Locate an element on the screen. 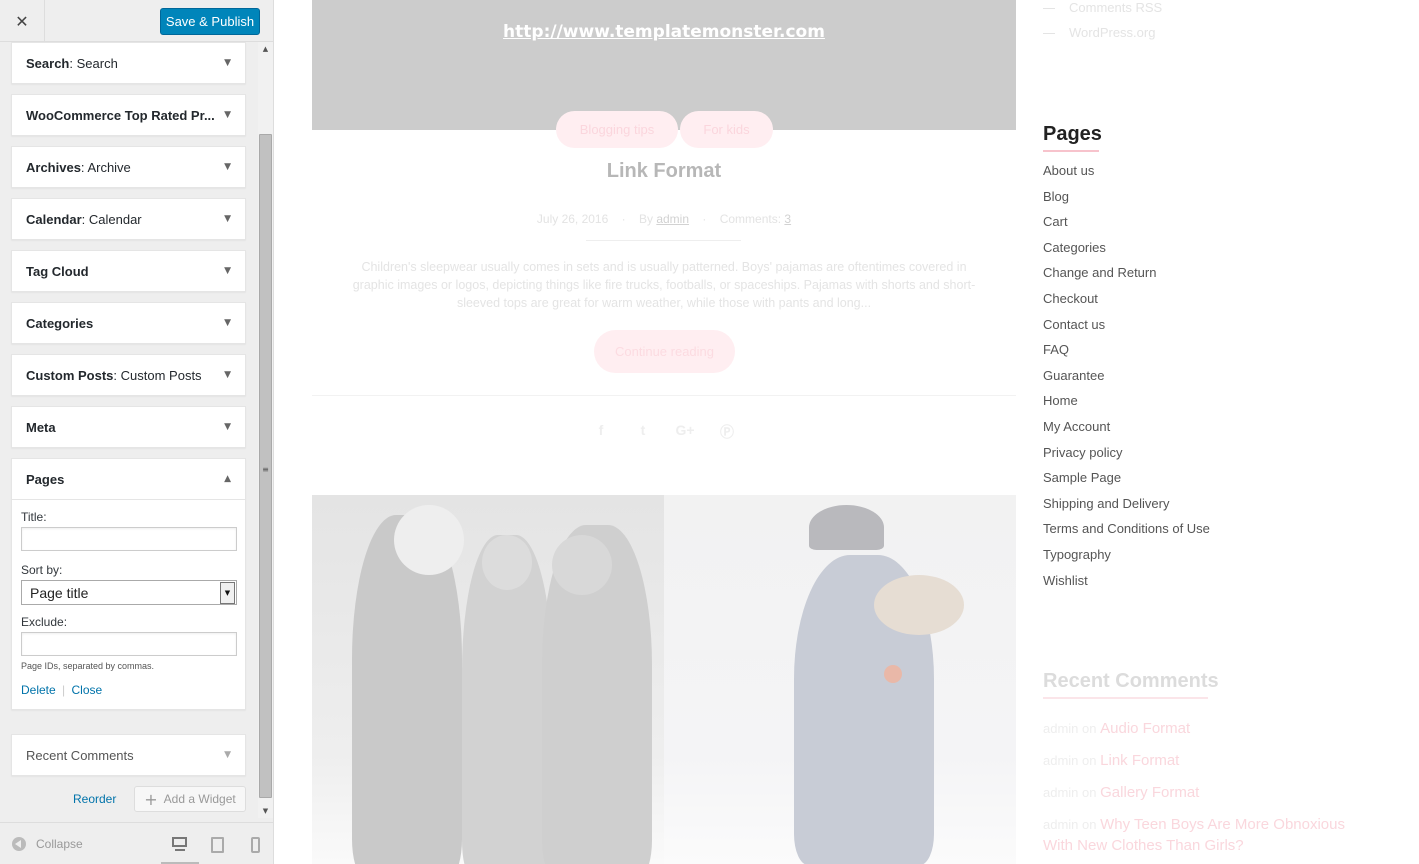 The width and height of the screenshot is (1419, 864). close-icon: ✕ is located at coordinates (22, 21).